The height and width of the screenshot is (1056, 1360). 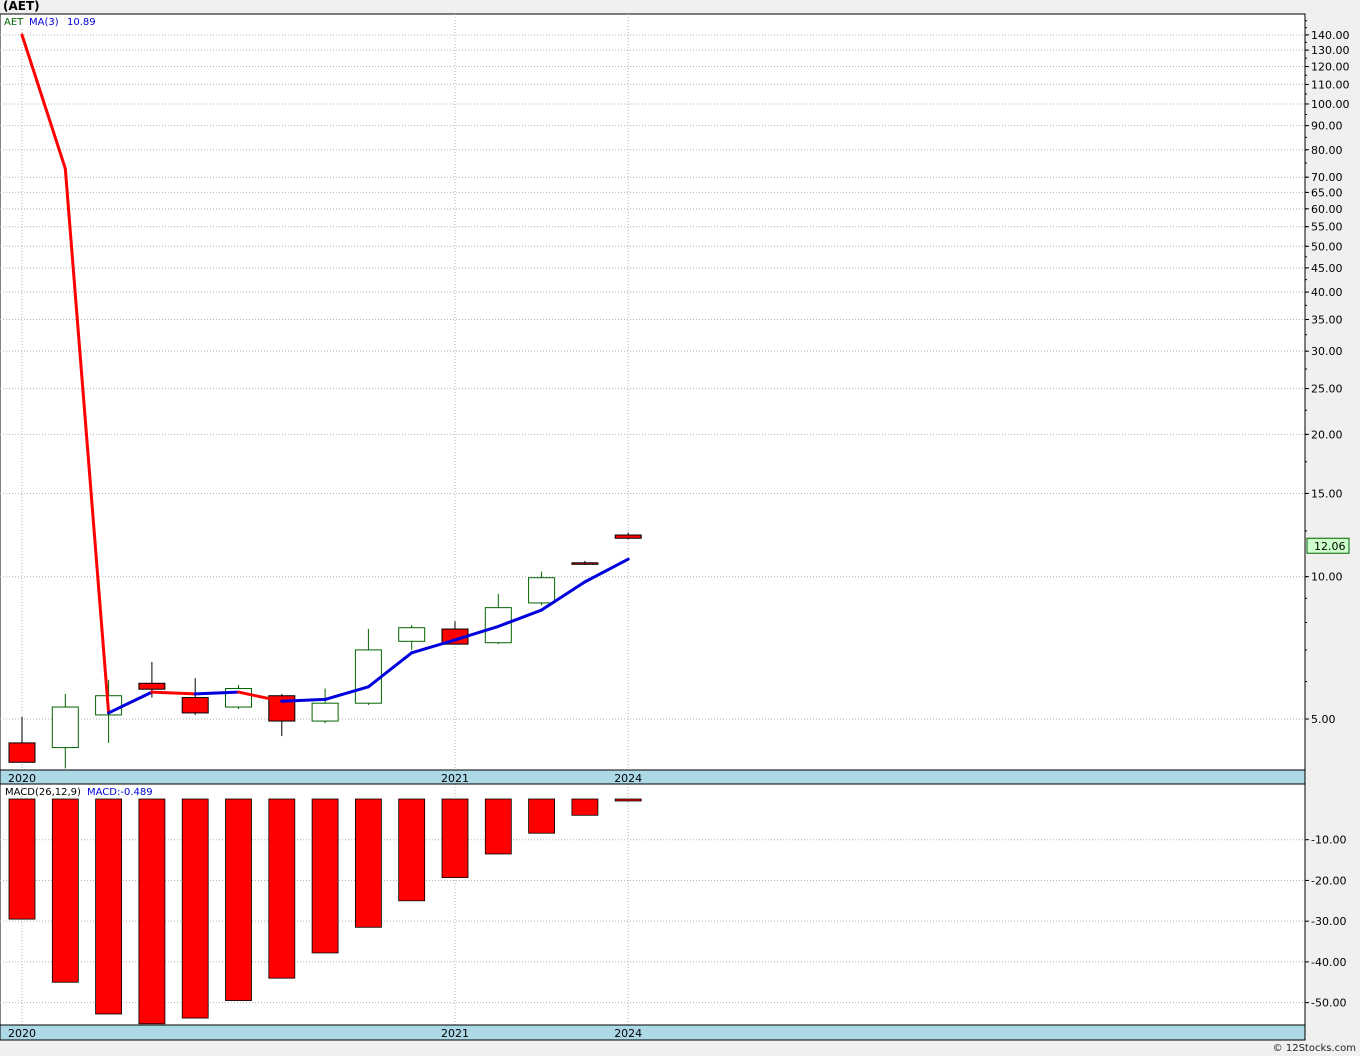 What do you see at coordinates (1327, 493) in the screenshot?
I see `price-tick-label: 15.00` at bounding box center [1327, 493].